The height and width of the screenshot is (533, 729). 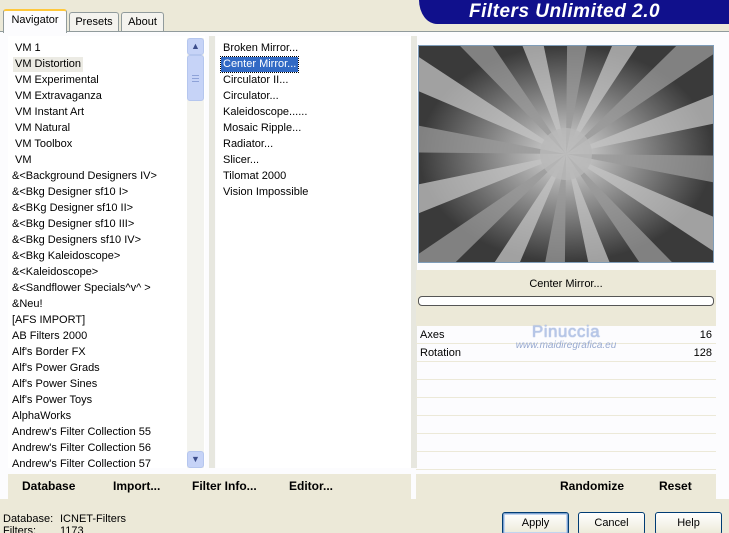 What do you see at coordinates (41, 416) in the screenshot?
I see `list-item: AlphaWorks` at bounding box center [41, 416].